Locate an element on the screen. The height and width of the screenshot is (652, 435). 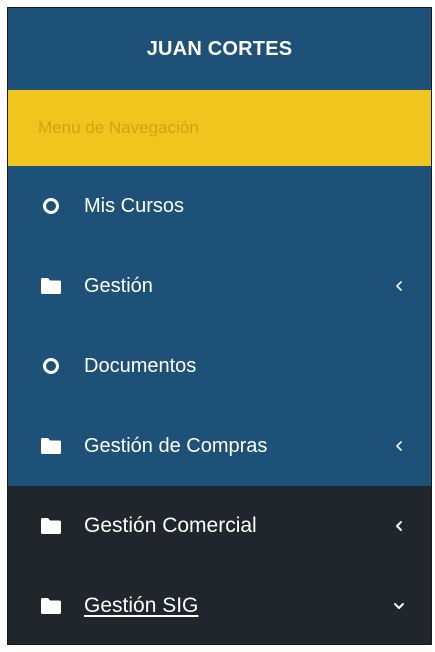
menu-item-documentos: Documentos is located at coordinates (219, 366).